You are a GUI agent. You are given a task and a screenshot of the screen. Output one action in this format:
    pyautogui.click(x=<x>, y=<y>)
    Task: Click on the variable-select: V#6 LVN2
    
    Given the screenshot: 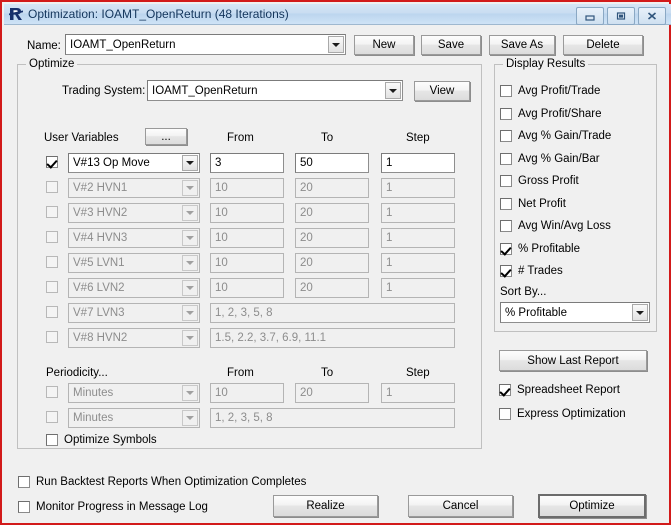 What is the action you would take?
    pyautogui.click(x=134, y=288)
    